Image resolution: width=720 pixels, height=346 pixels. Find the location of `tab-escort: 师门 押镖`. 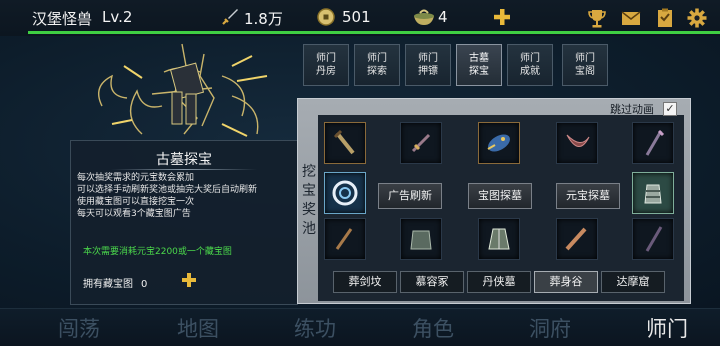

tab-escort: 师门 押镖 is located at coordinates (428, 65).